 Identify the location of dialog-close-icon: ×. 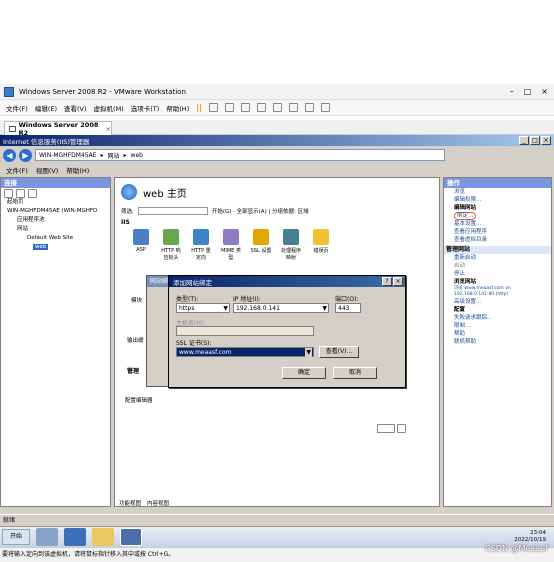
(398, 281).